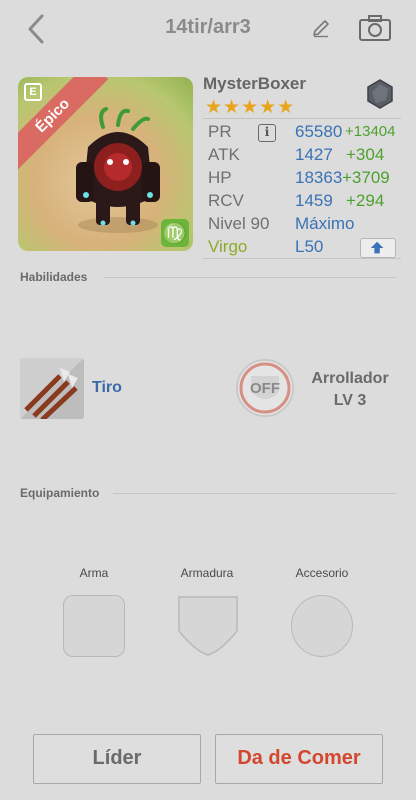 The height and width of the screenshot is (800, 416). I want to click on accessory-label: Accesorio, so click(322, 573).